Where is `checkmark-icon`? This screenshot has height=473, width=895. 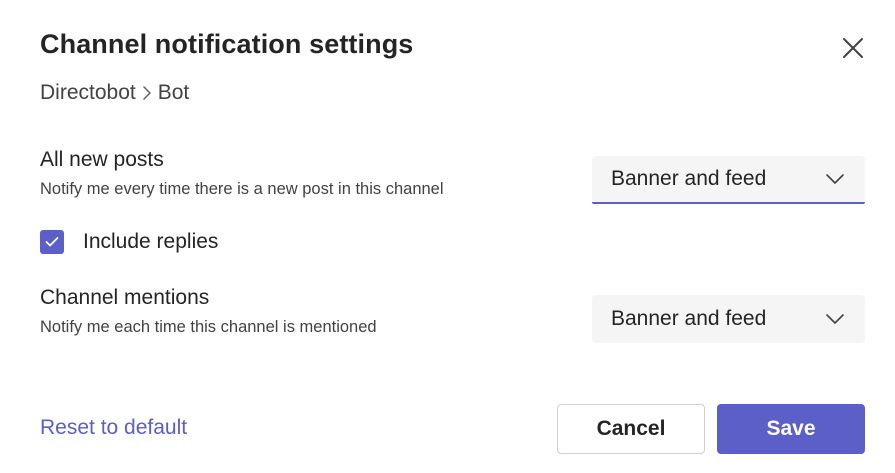
checkmark-icon is located at coordinates (52, 242).